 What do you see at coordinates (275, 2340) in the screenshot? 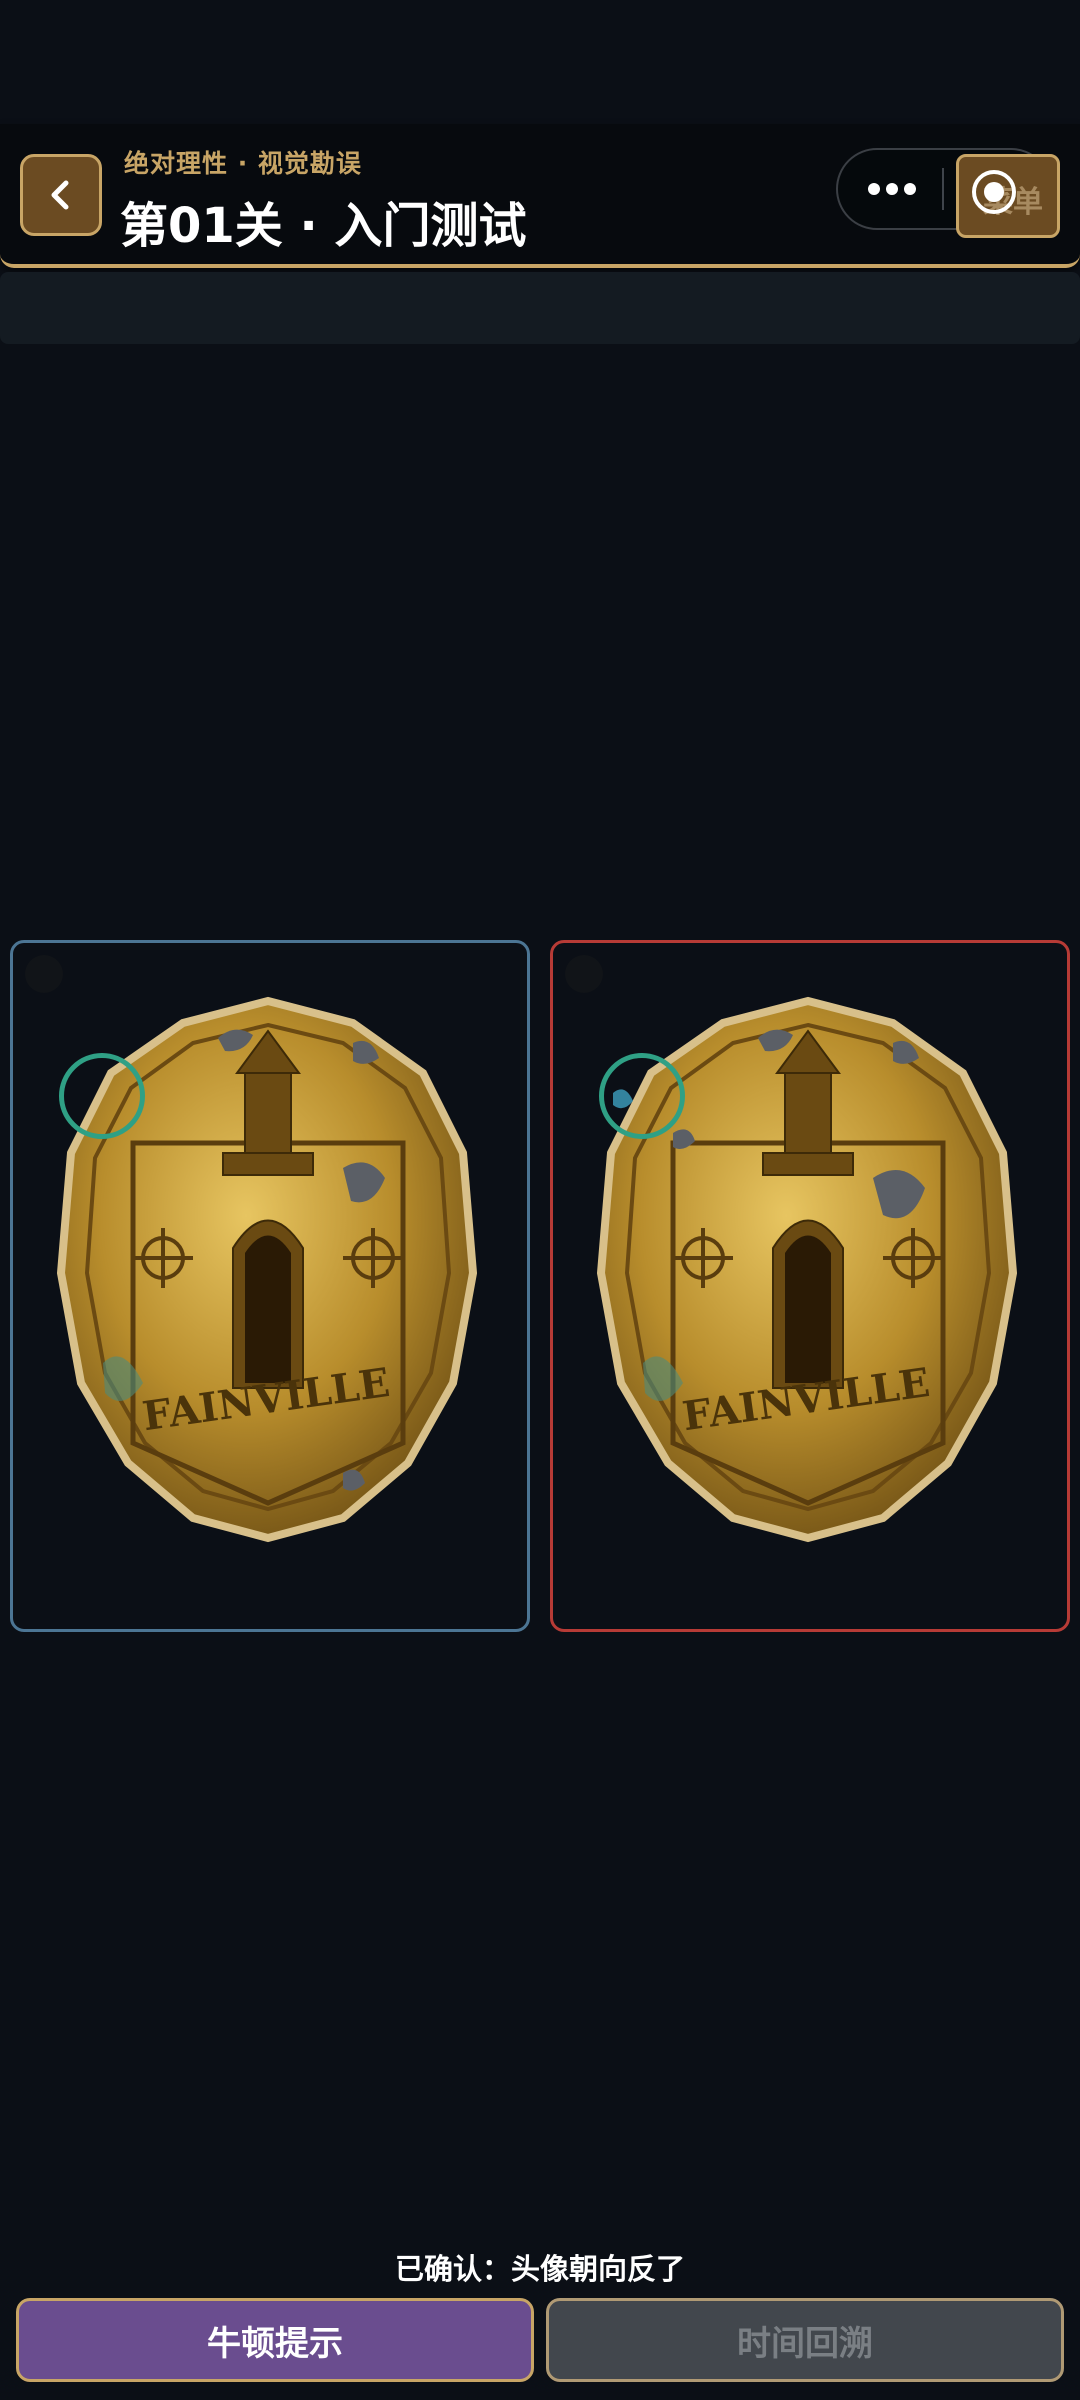
I see `newton-hint-button: 牛顿提示` at bounding box center [275, 2340].